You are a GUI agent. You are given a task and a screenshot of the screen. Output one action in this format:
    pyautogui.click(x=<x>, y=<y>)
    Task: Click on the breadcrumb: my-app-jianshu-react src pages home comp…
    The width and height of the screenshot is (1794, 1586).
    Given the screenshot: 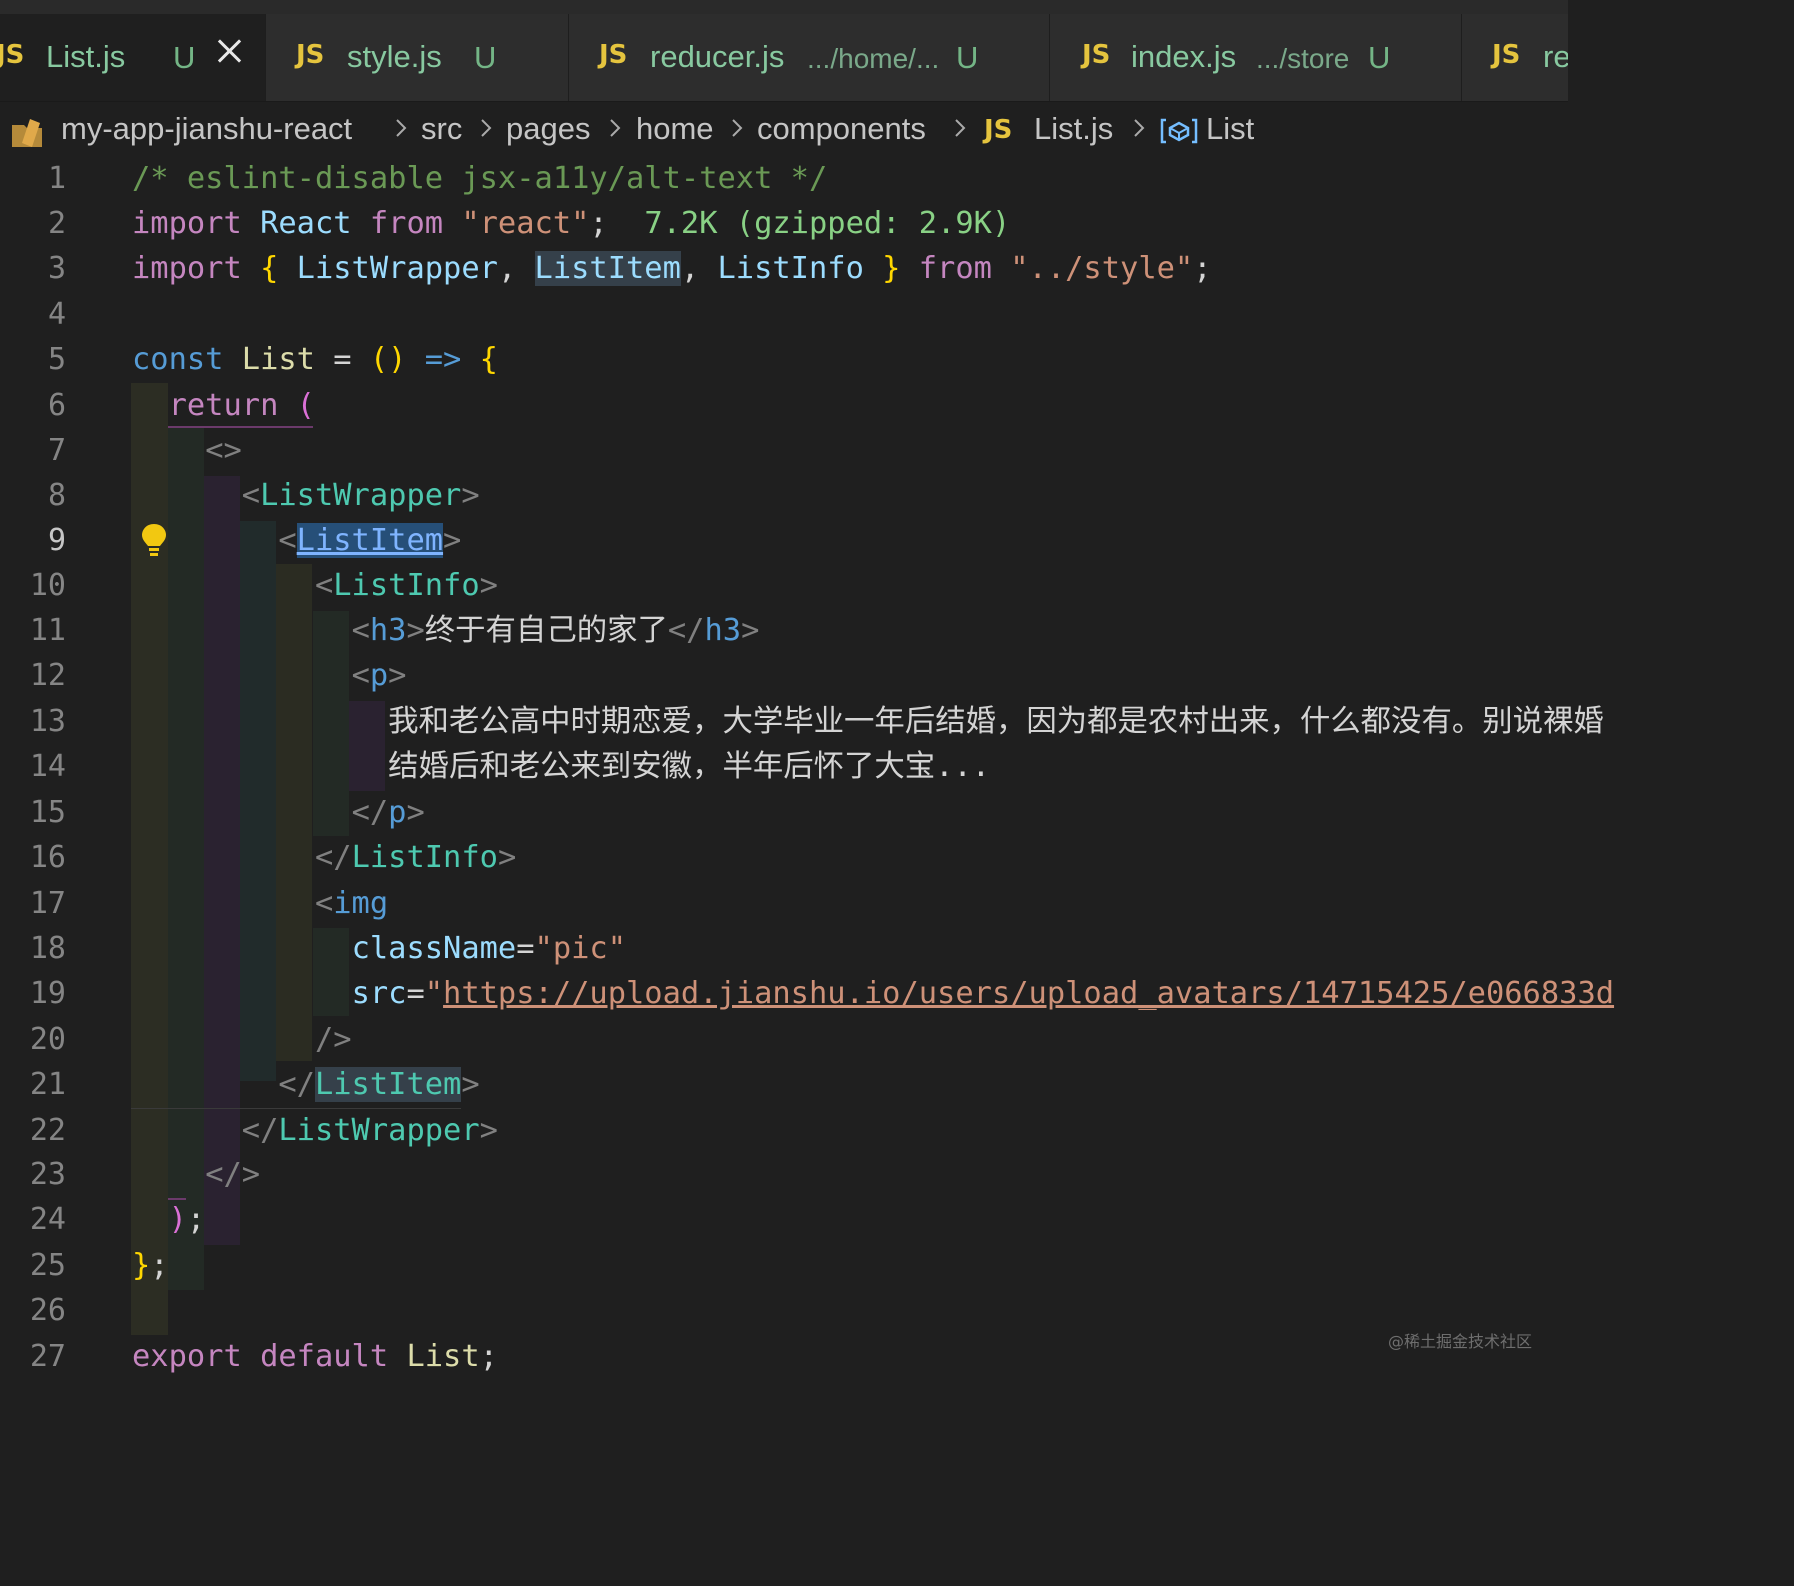 What is the action you would take?
    pyautogui.click(x=784, y=129)
    